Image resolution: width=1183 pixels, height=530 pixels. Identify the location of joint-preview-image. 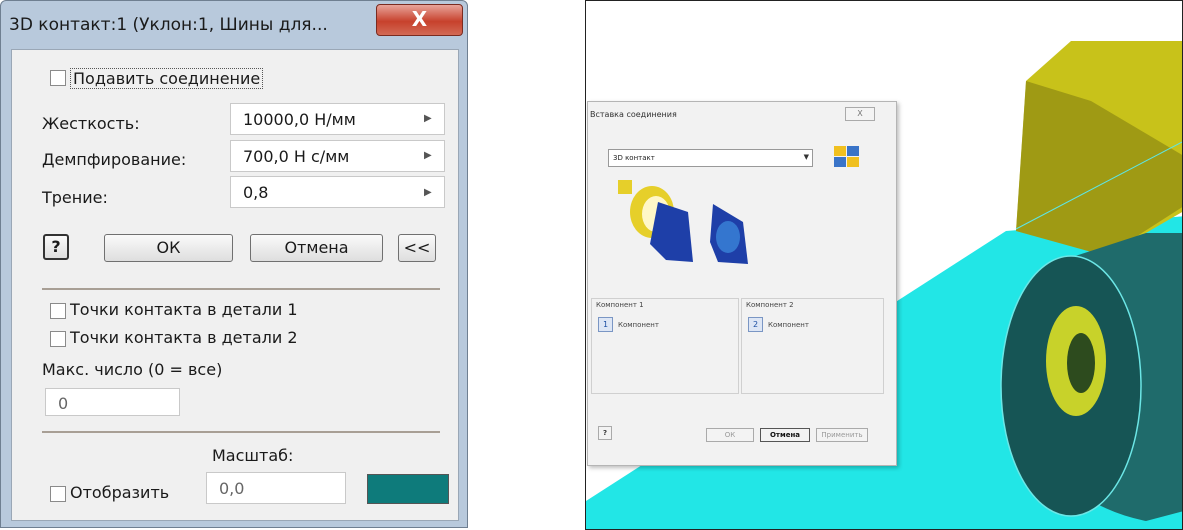
(683, 222).